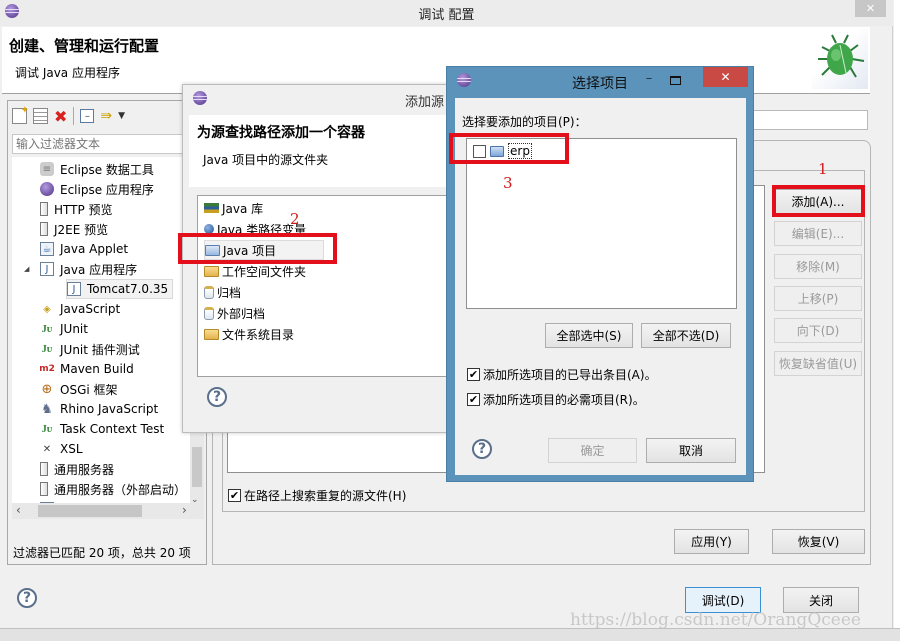 The height and width of the screenshot is (641, 900). I want to click on tree-item-label: 通用服务器（外部启动）, so click(120, 489).